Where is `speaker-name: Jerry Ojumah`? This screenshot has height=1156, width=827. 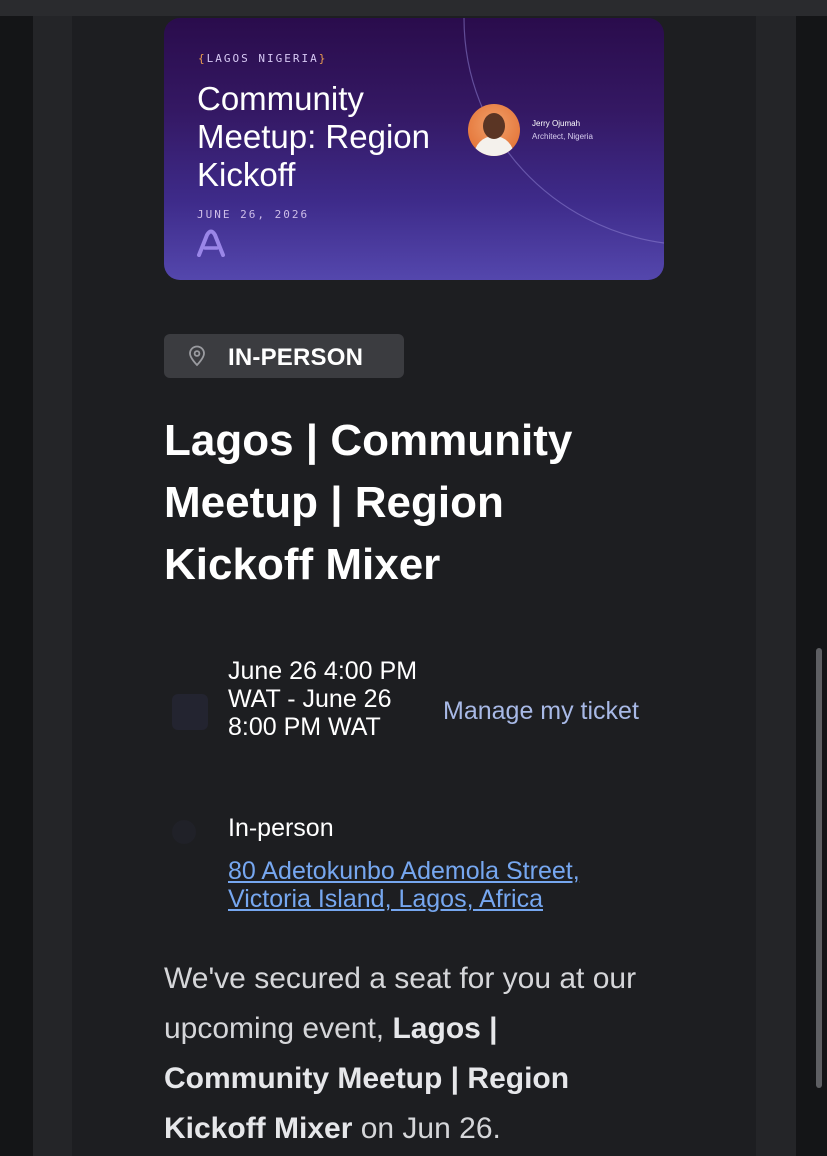
speaker-name: Jerry Ojumah is located at coordinates (556, 123).